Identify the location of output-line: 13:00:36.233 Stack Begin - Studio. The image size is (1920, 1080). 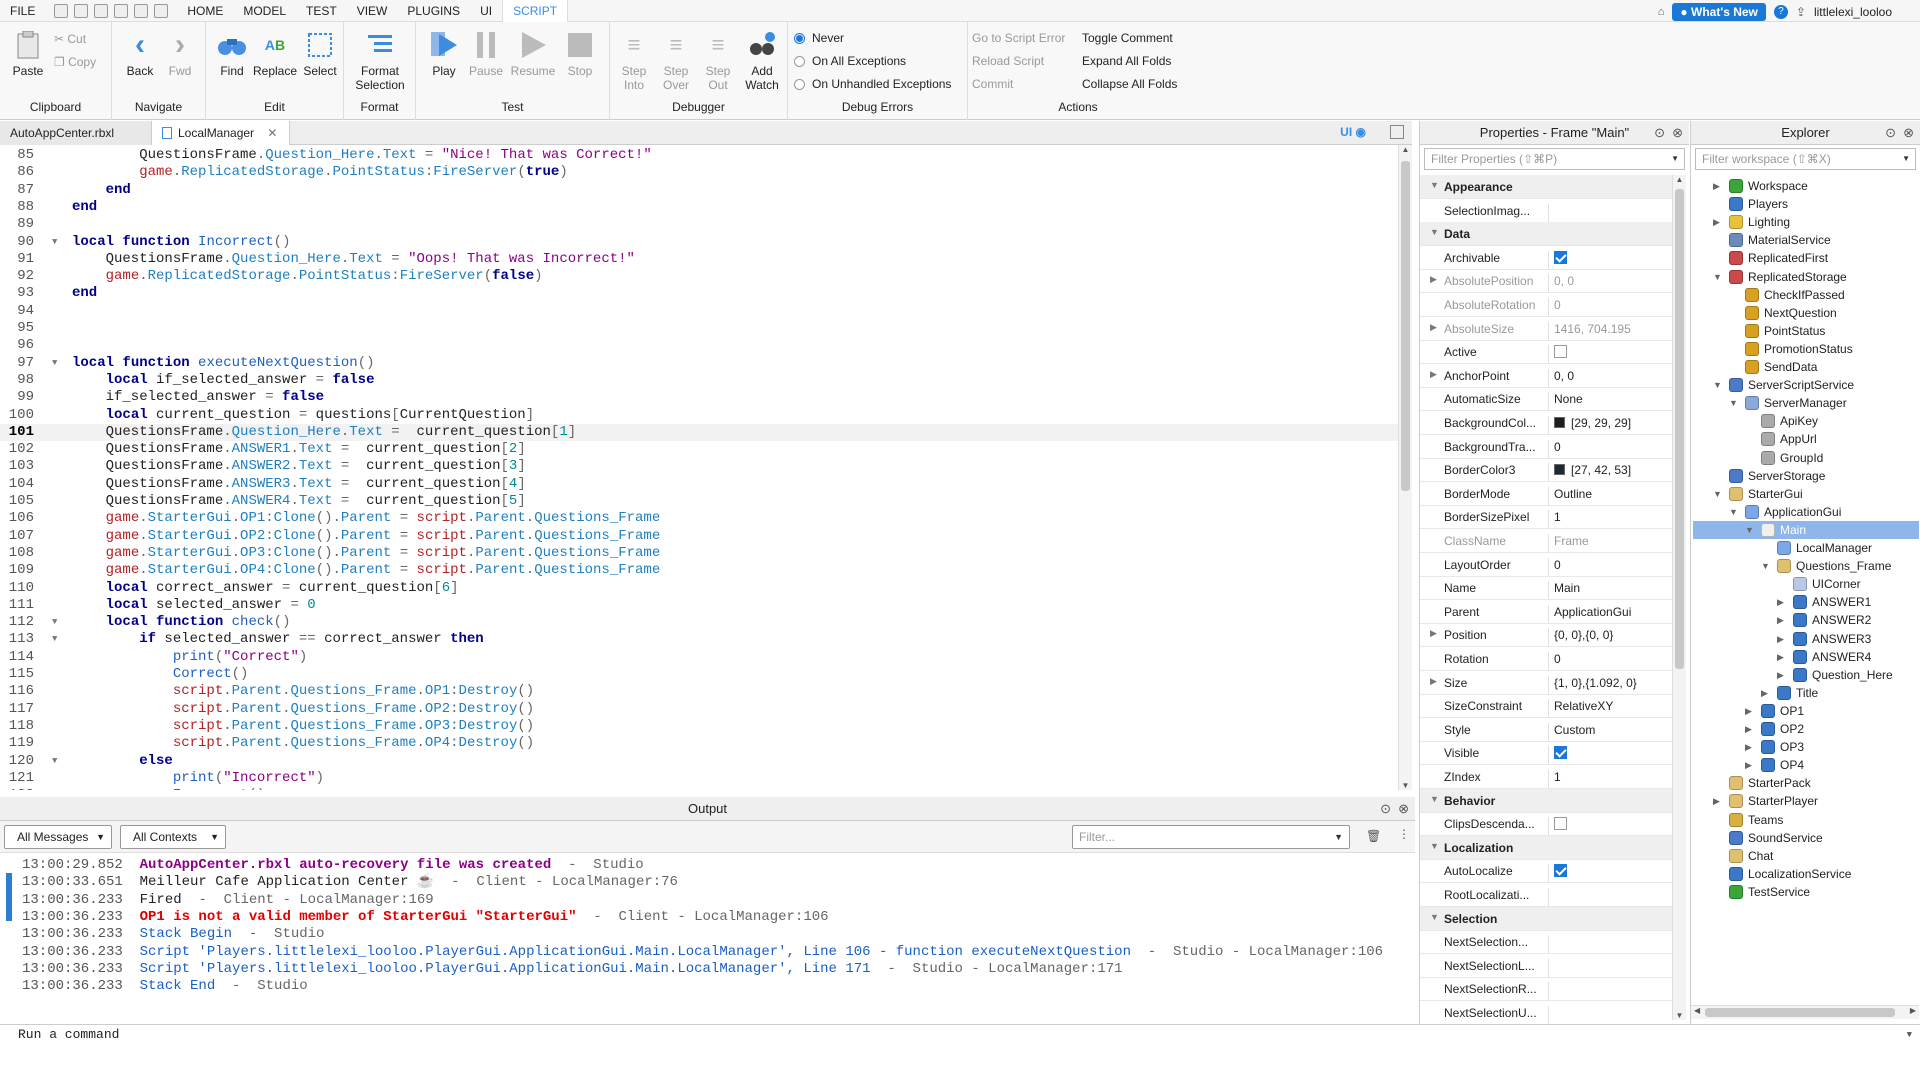
(173, 934).